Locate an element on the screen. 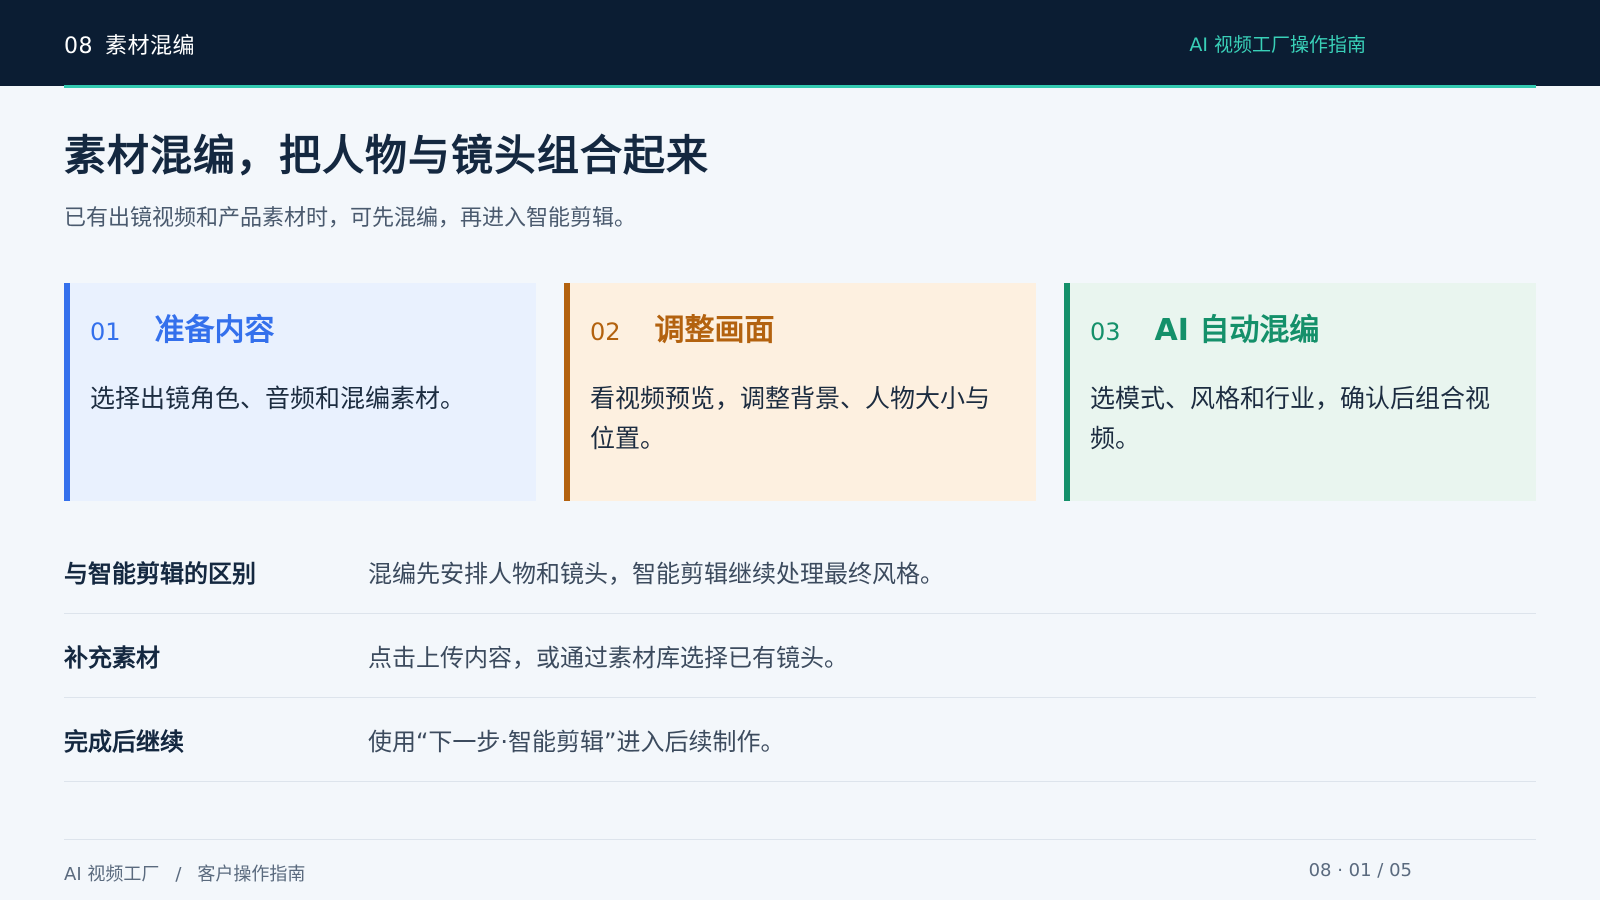 The width and height of the screenshot is (1600, 900). details-value: 使用“下一步·智能剪辑”进入后续制作。 is located at coordinates (576, 742).